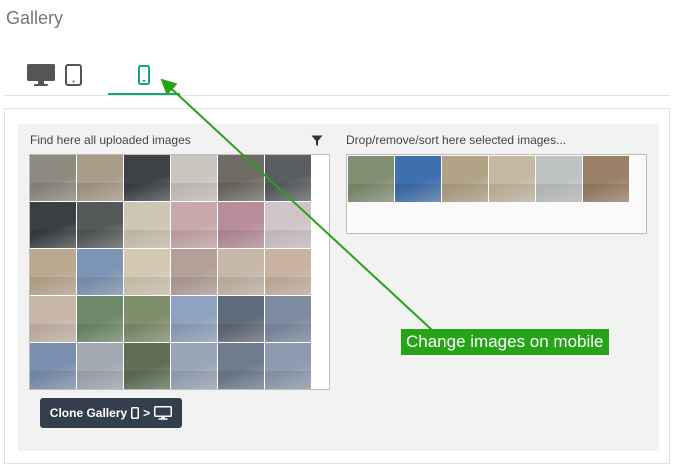 Image resolution: width=680 pixels, height=469 pixels. What do you see at coordinates (317, 141) in the screenshot?
I see `filter-icon` at bounding box center [317, 141].